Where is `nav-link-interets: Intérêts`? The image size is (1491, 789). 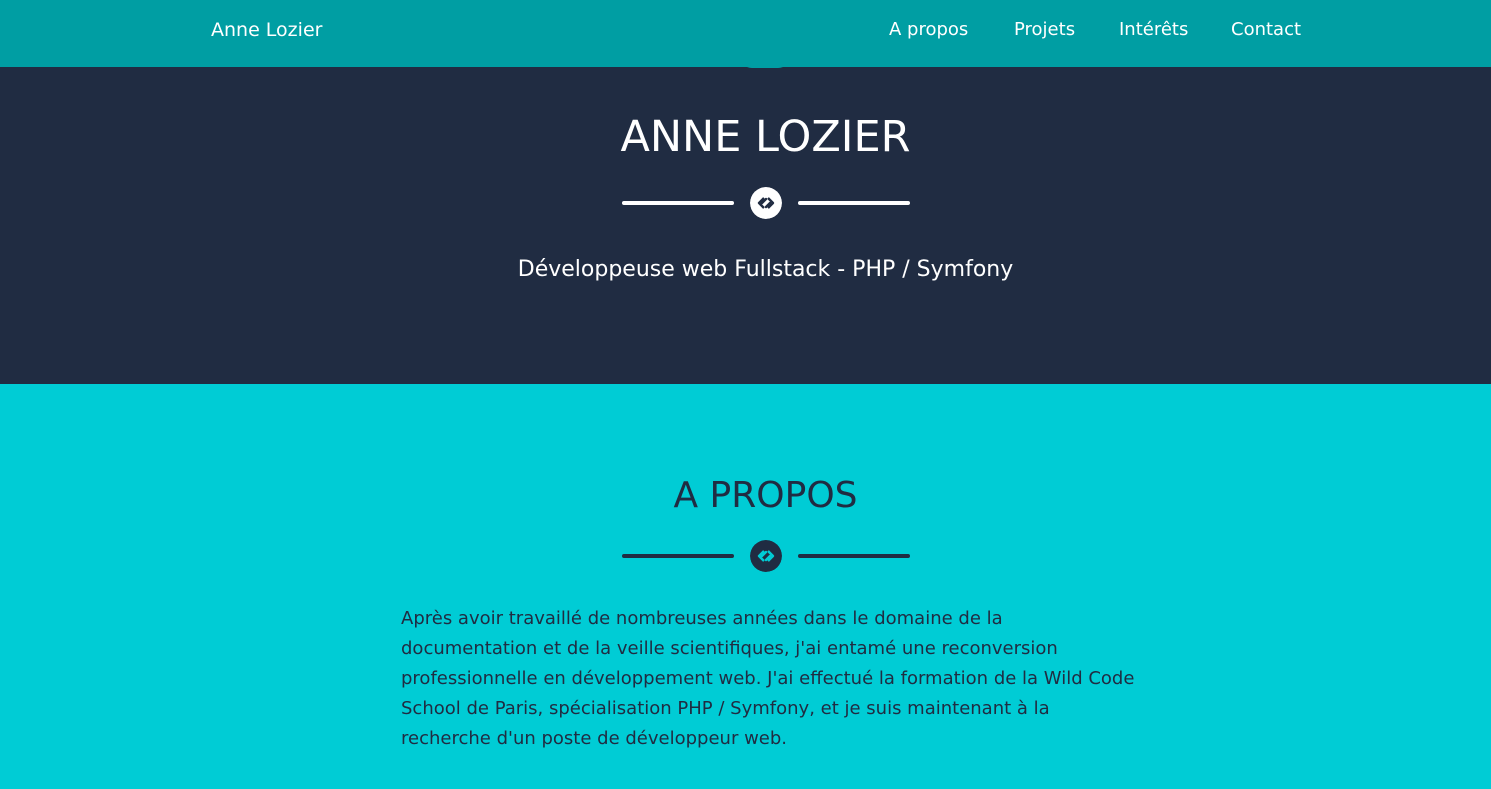
nav-link-interets: Intérêts is located at coordinates (1153, 29).